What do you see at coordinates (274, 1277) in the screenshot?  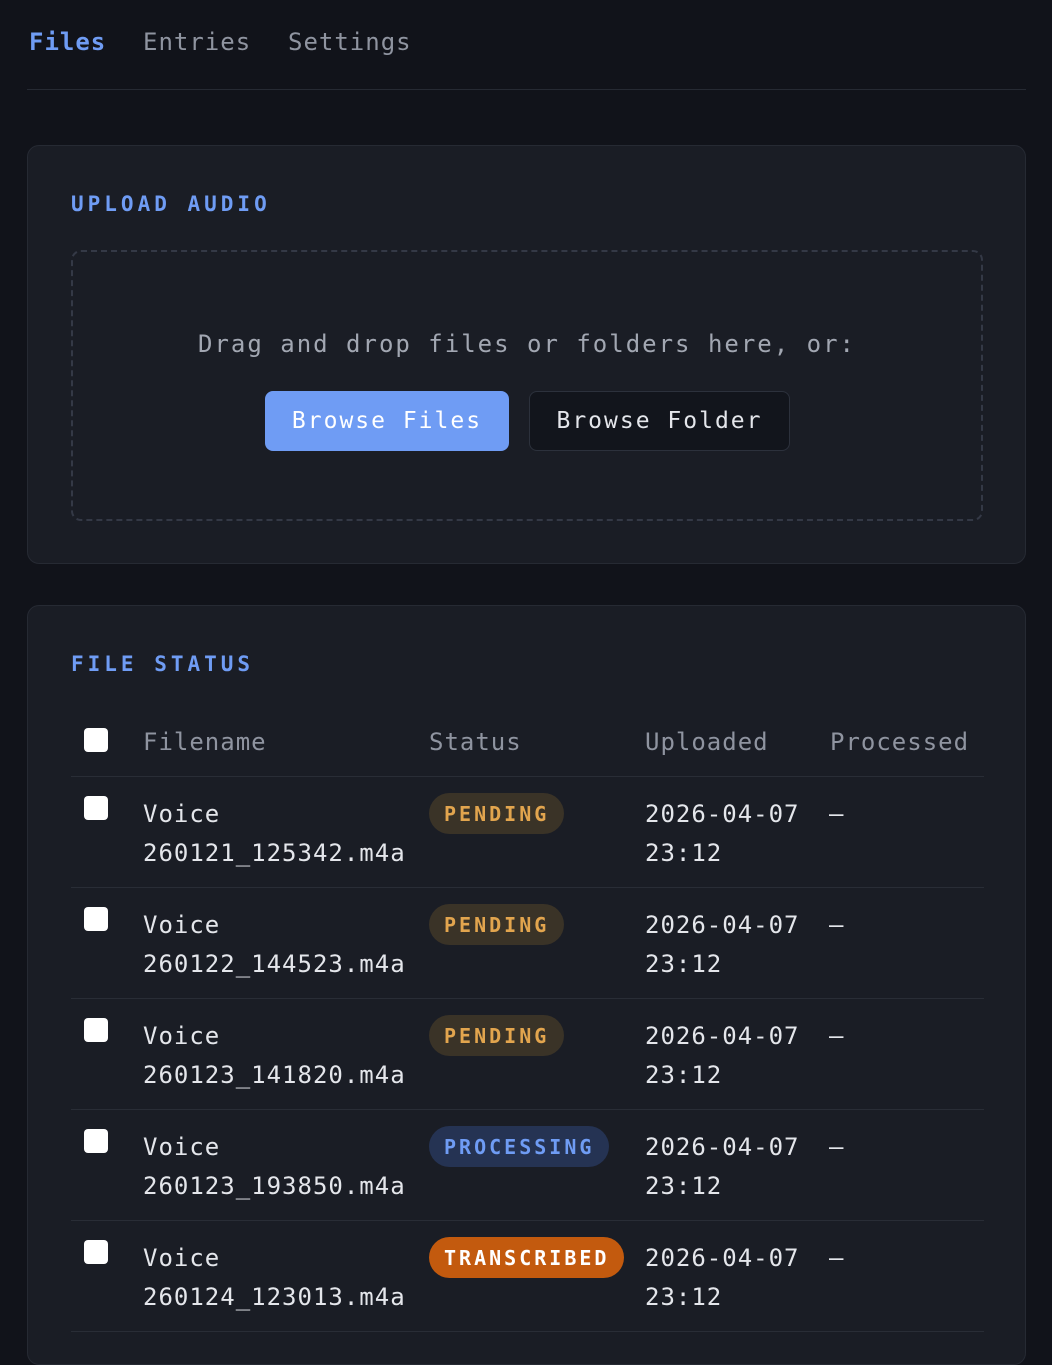 I see `filename-cell: Voice 260124_123013.m4a` at bounding box center [274, 1277].